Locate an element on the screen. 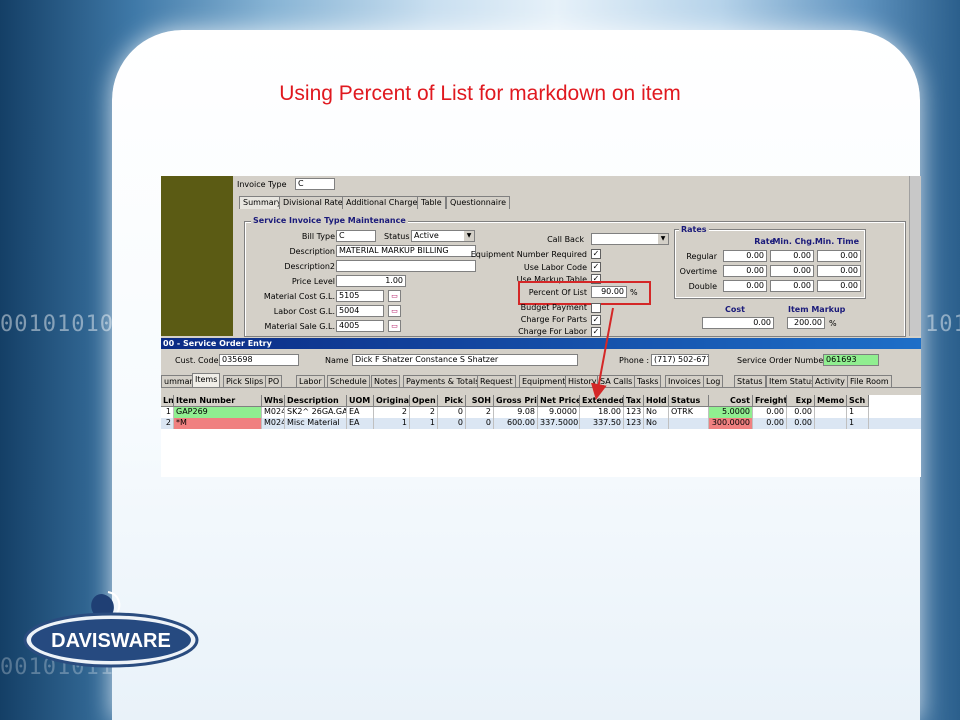 This screenshot has height=720, width=960. item-markup-input: 200.00 is located at coordinates (806, 323).